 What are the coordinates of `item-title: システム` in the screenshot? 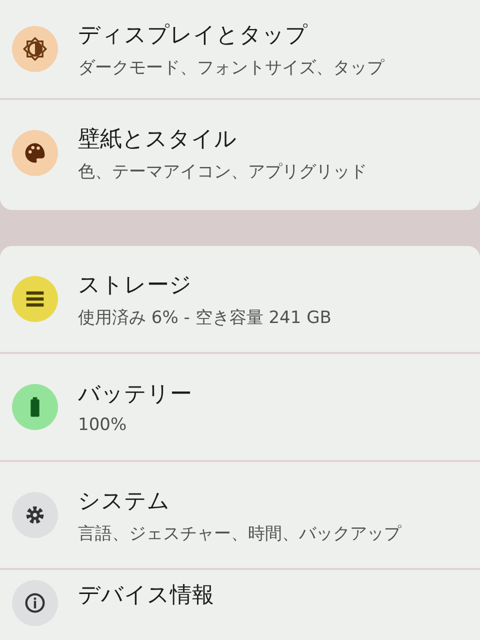 It's located at (124, 502).